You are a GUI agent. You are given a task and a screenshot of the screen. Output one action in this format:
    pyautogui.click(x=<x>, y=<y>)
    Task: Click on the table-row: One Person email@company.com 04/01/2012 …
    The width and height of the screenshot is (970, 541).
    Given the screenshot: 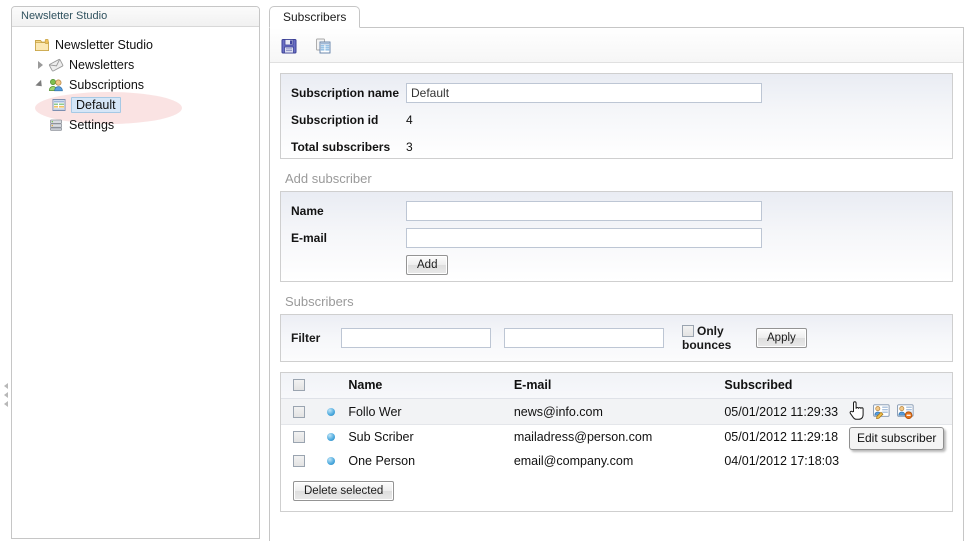 What is the action you would take?
    pyautogui.click(x=616, y=461)
    